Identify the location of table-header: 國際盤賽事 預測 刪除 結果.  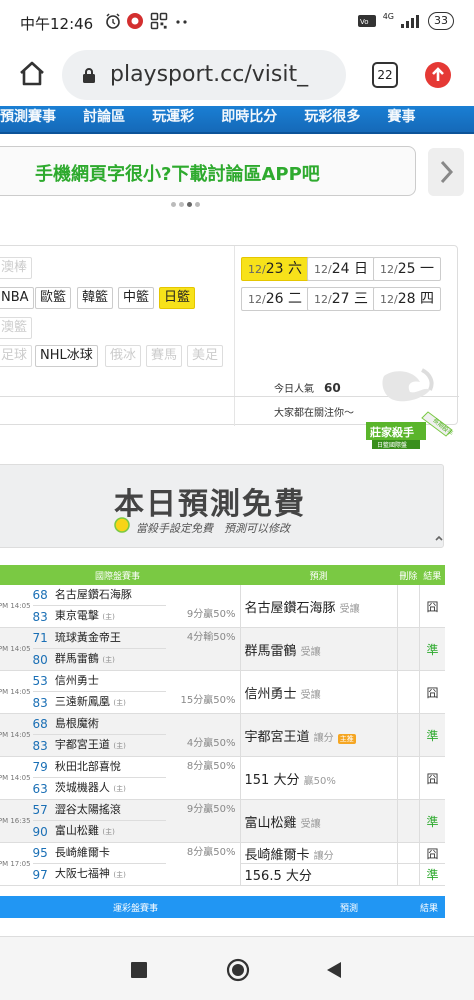
(222, 575).